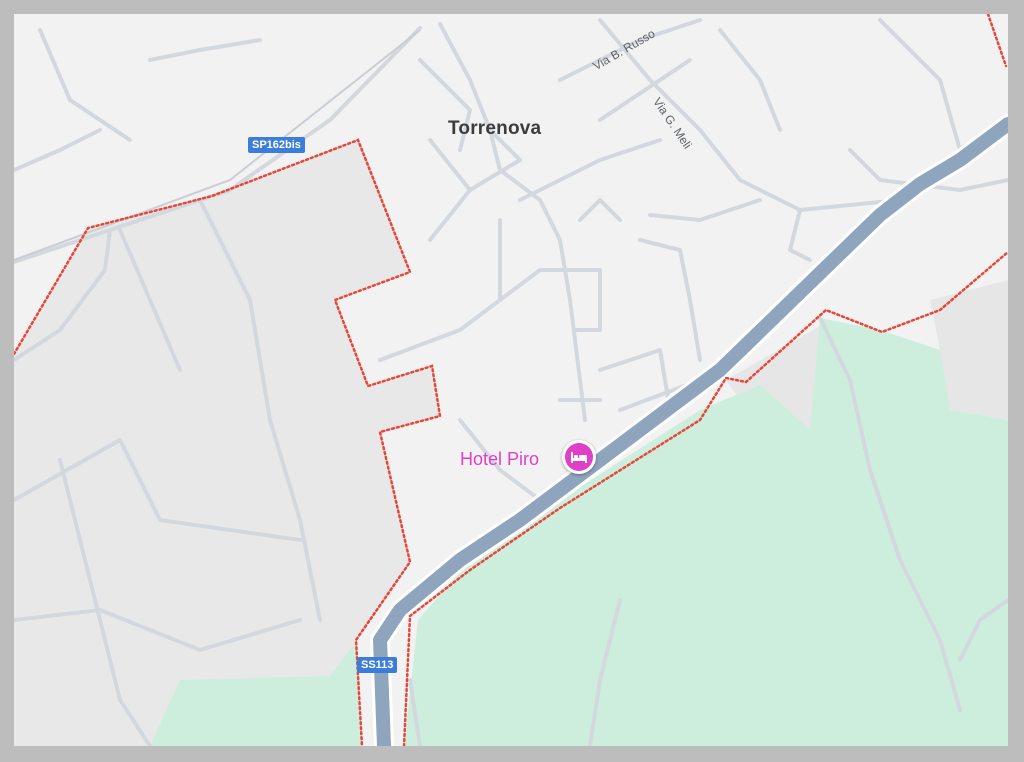 This screenshot has width=1024, height=762. What do you see at coordinates (495, 128) in the screenshot?
I see `place-label-torrenova: Torrenova` at bounding box center [495, 128].